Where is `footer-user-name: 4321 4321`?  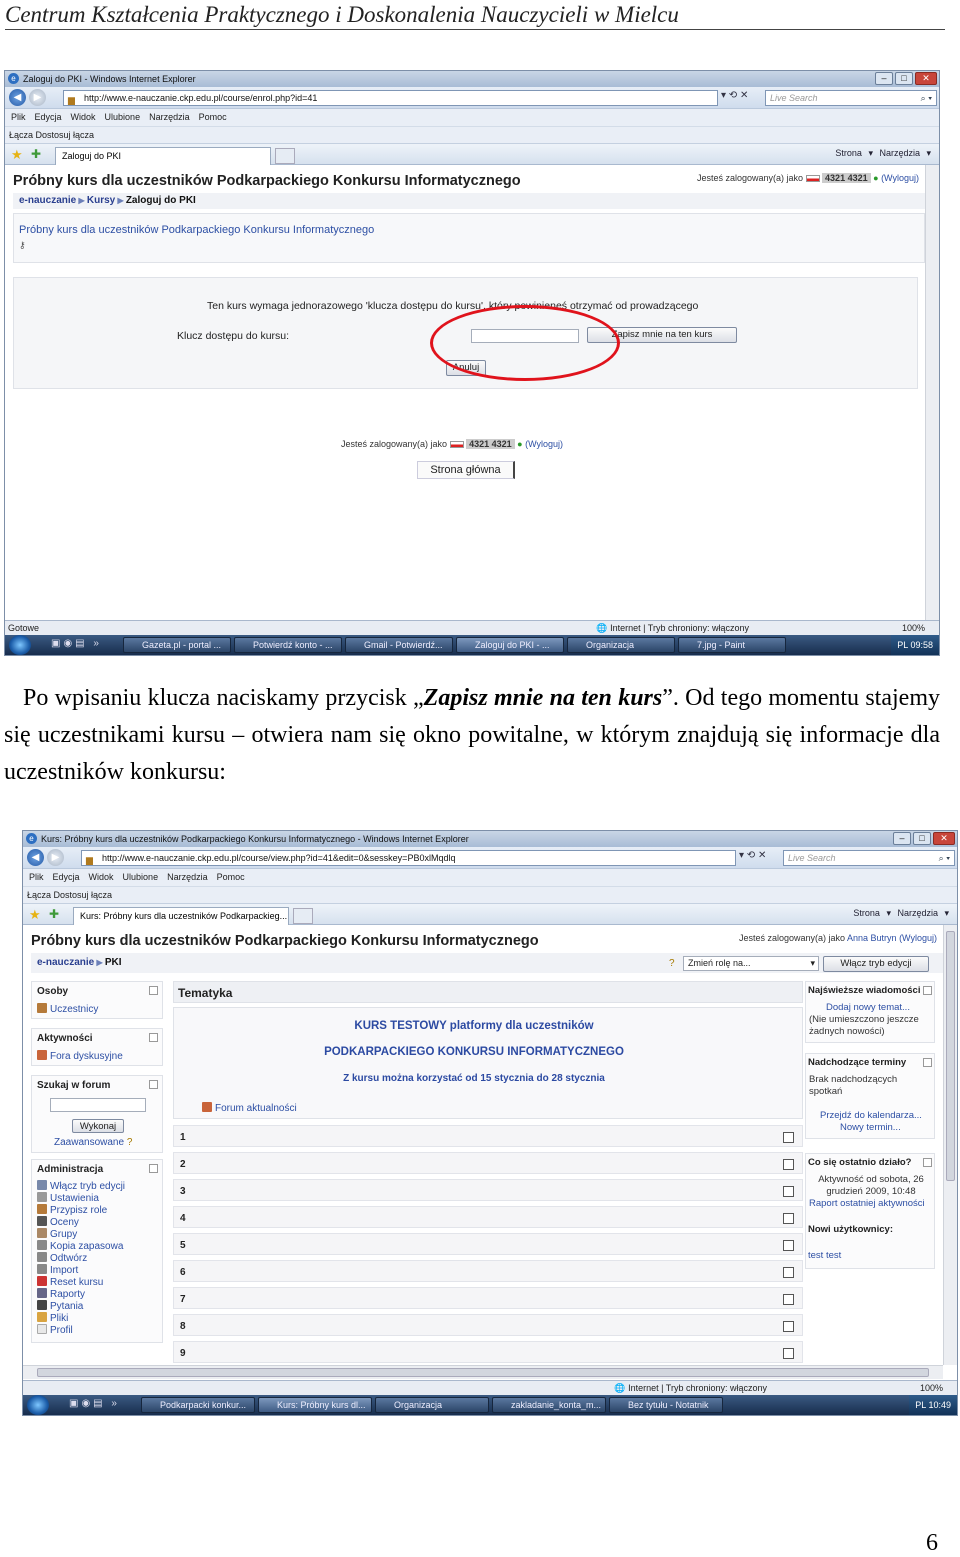 footer-user-name: 4321 4321 is located at coordinates (490, 444).